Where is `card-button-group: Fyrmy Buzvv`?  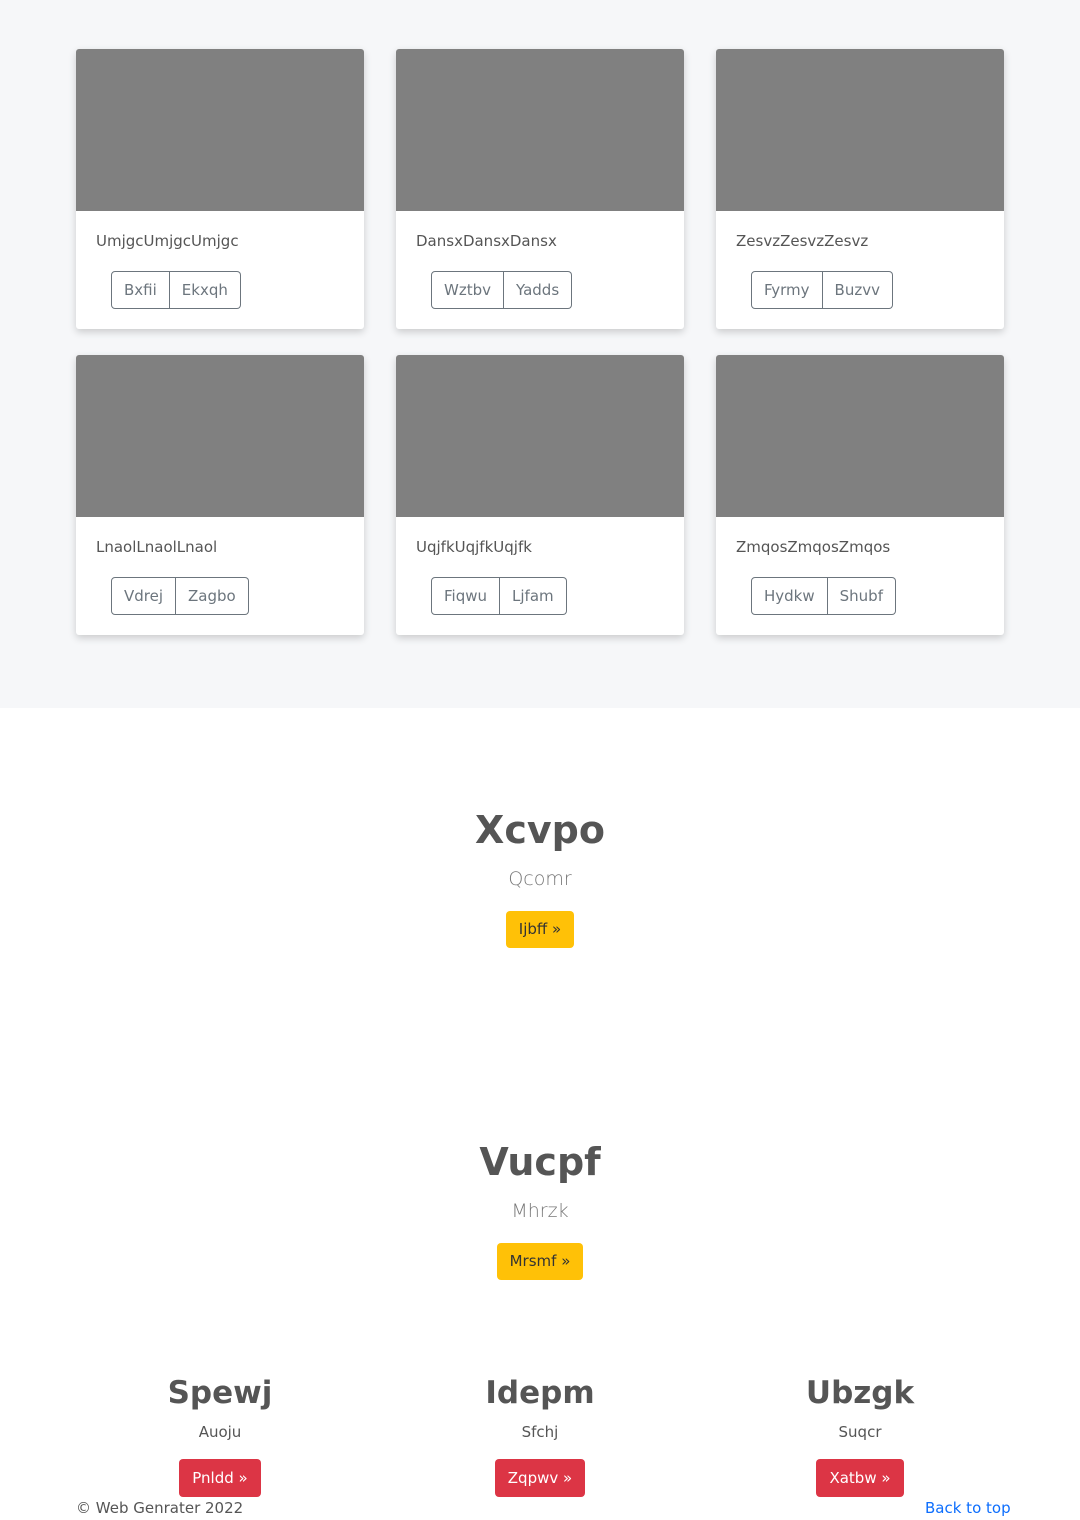
card-button-group: Fyrmy Buzvv is located at coordinates (822, 290).